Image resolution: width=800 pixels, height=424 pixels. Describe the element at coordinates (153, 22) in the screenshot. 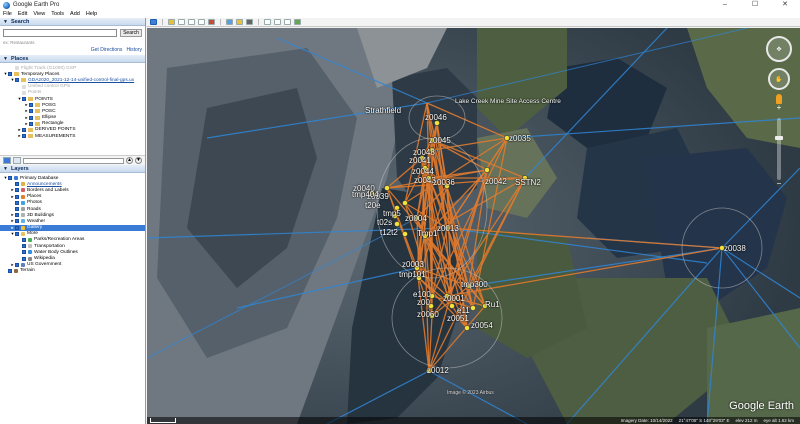

I see `hide-sidebar-icon` at that location.